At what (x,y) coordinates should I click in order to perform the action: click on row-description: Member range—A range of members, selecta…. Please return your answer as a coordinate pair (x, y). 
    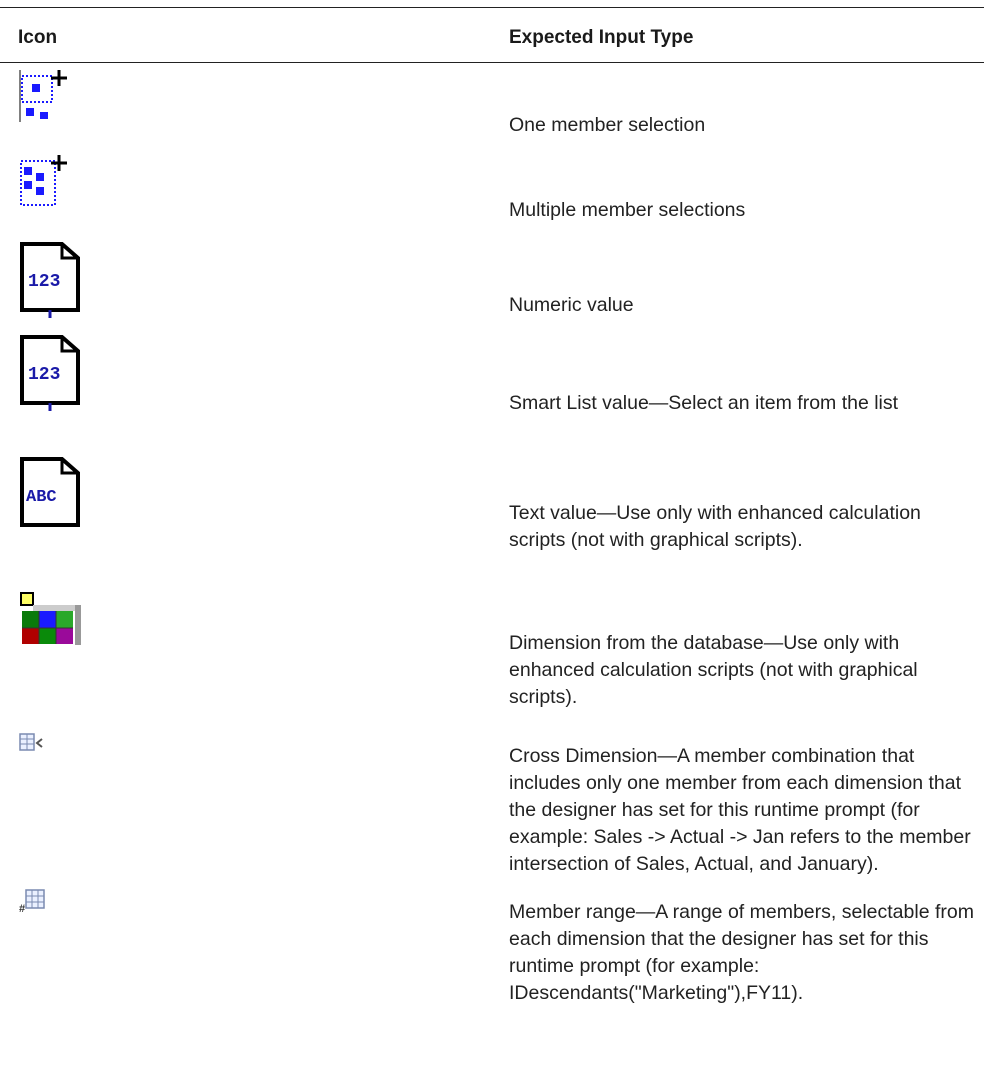
    Looking at the image, I should click on (741, 952).